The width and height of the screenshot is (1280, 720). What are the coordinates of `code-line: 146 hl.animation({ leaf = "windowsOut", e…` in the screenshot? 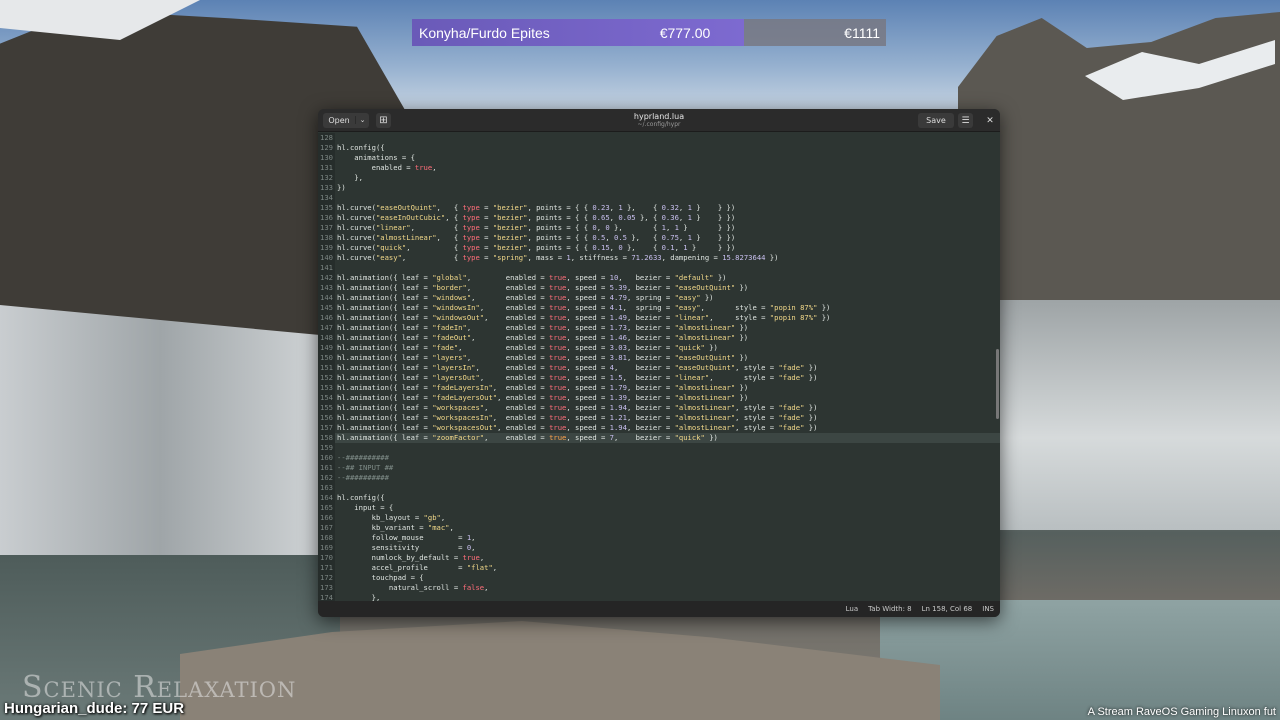 It's located at (659, 318).